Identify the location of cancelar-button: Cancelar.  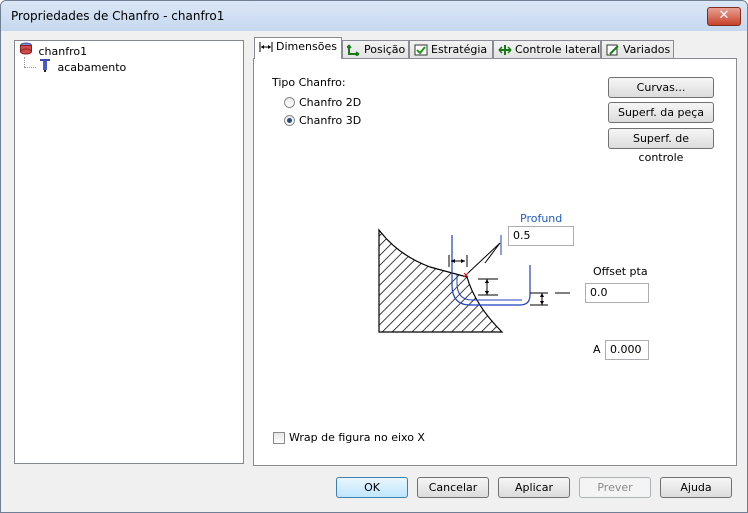
(453, 487).